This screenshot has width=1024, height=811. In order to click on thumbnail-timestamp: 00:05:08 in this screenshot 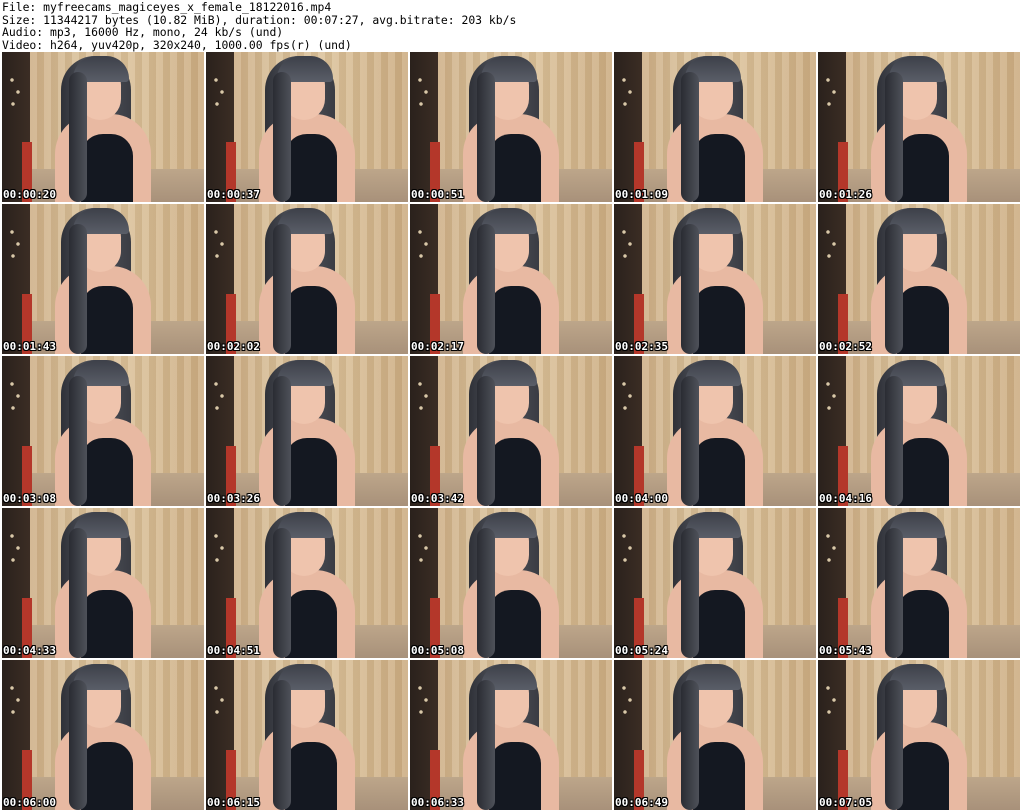, I will do `click(437, 650)`.